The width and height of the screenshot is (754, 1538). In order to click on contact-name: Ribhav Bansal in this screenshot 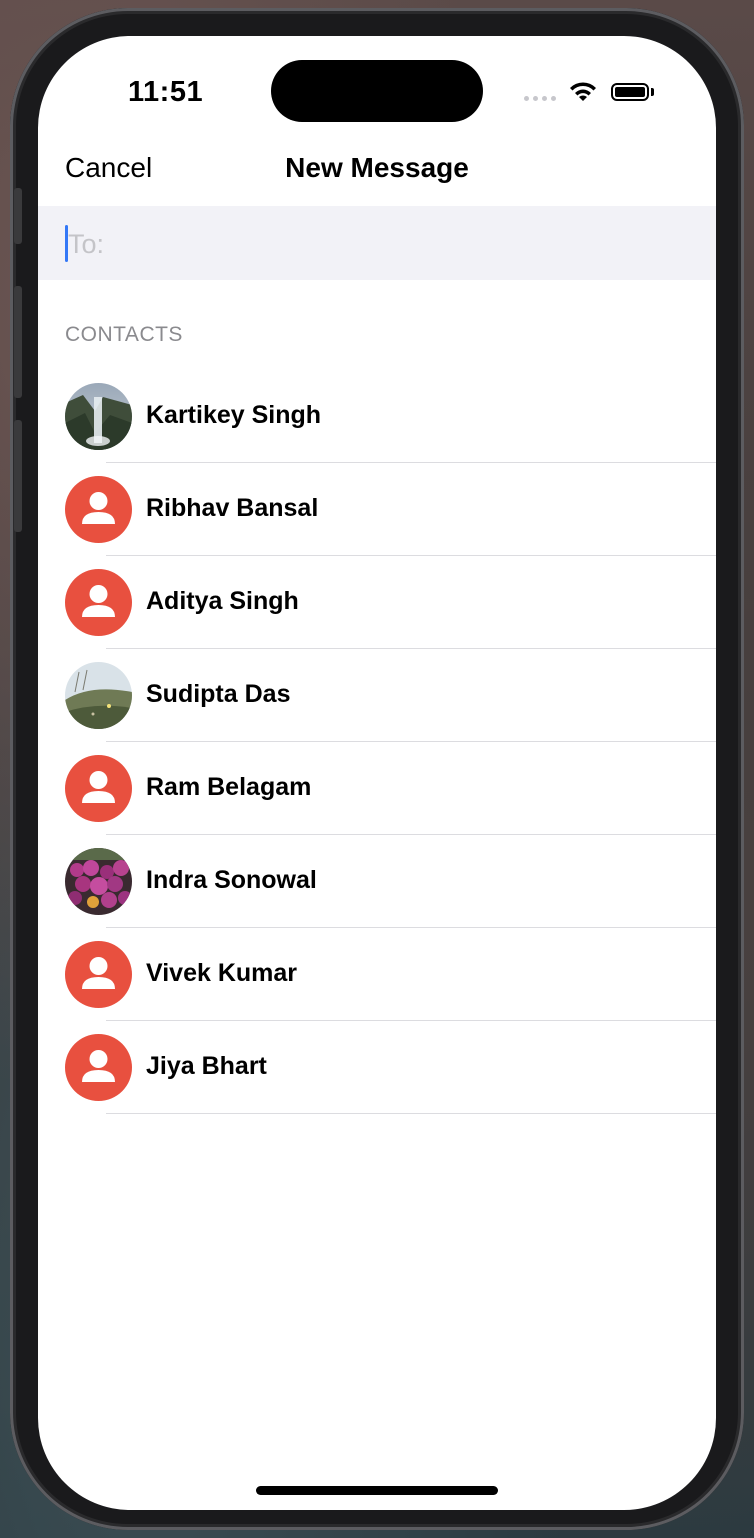, I will do `click(232, 508)`.